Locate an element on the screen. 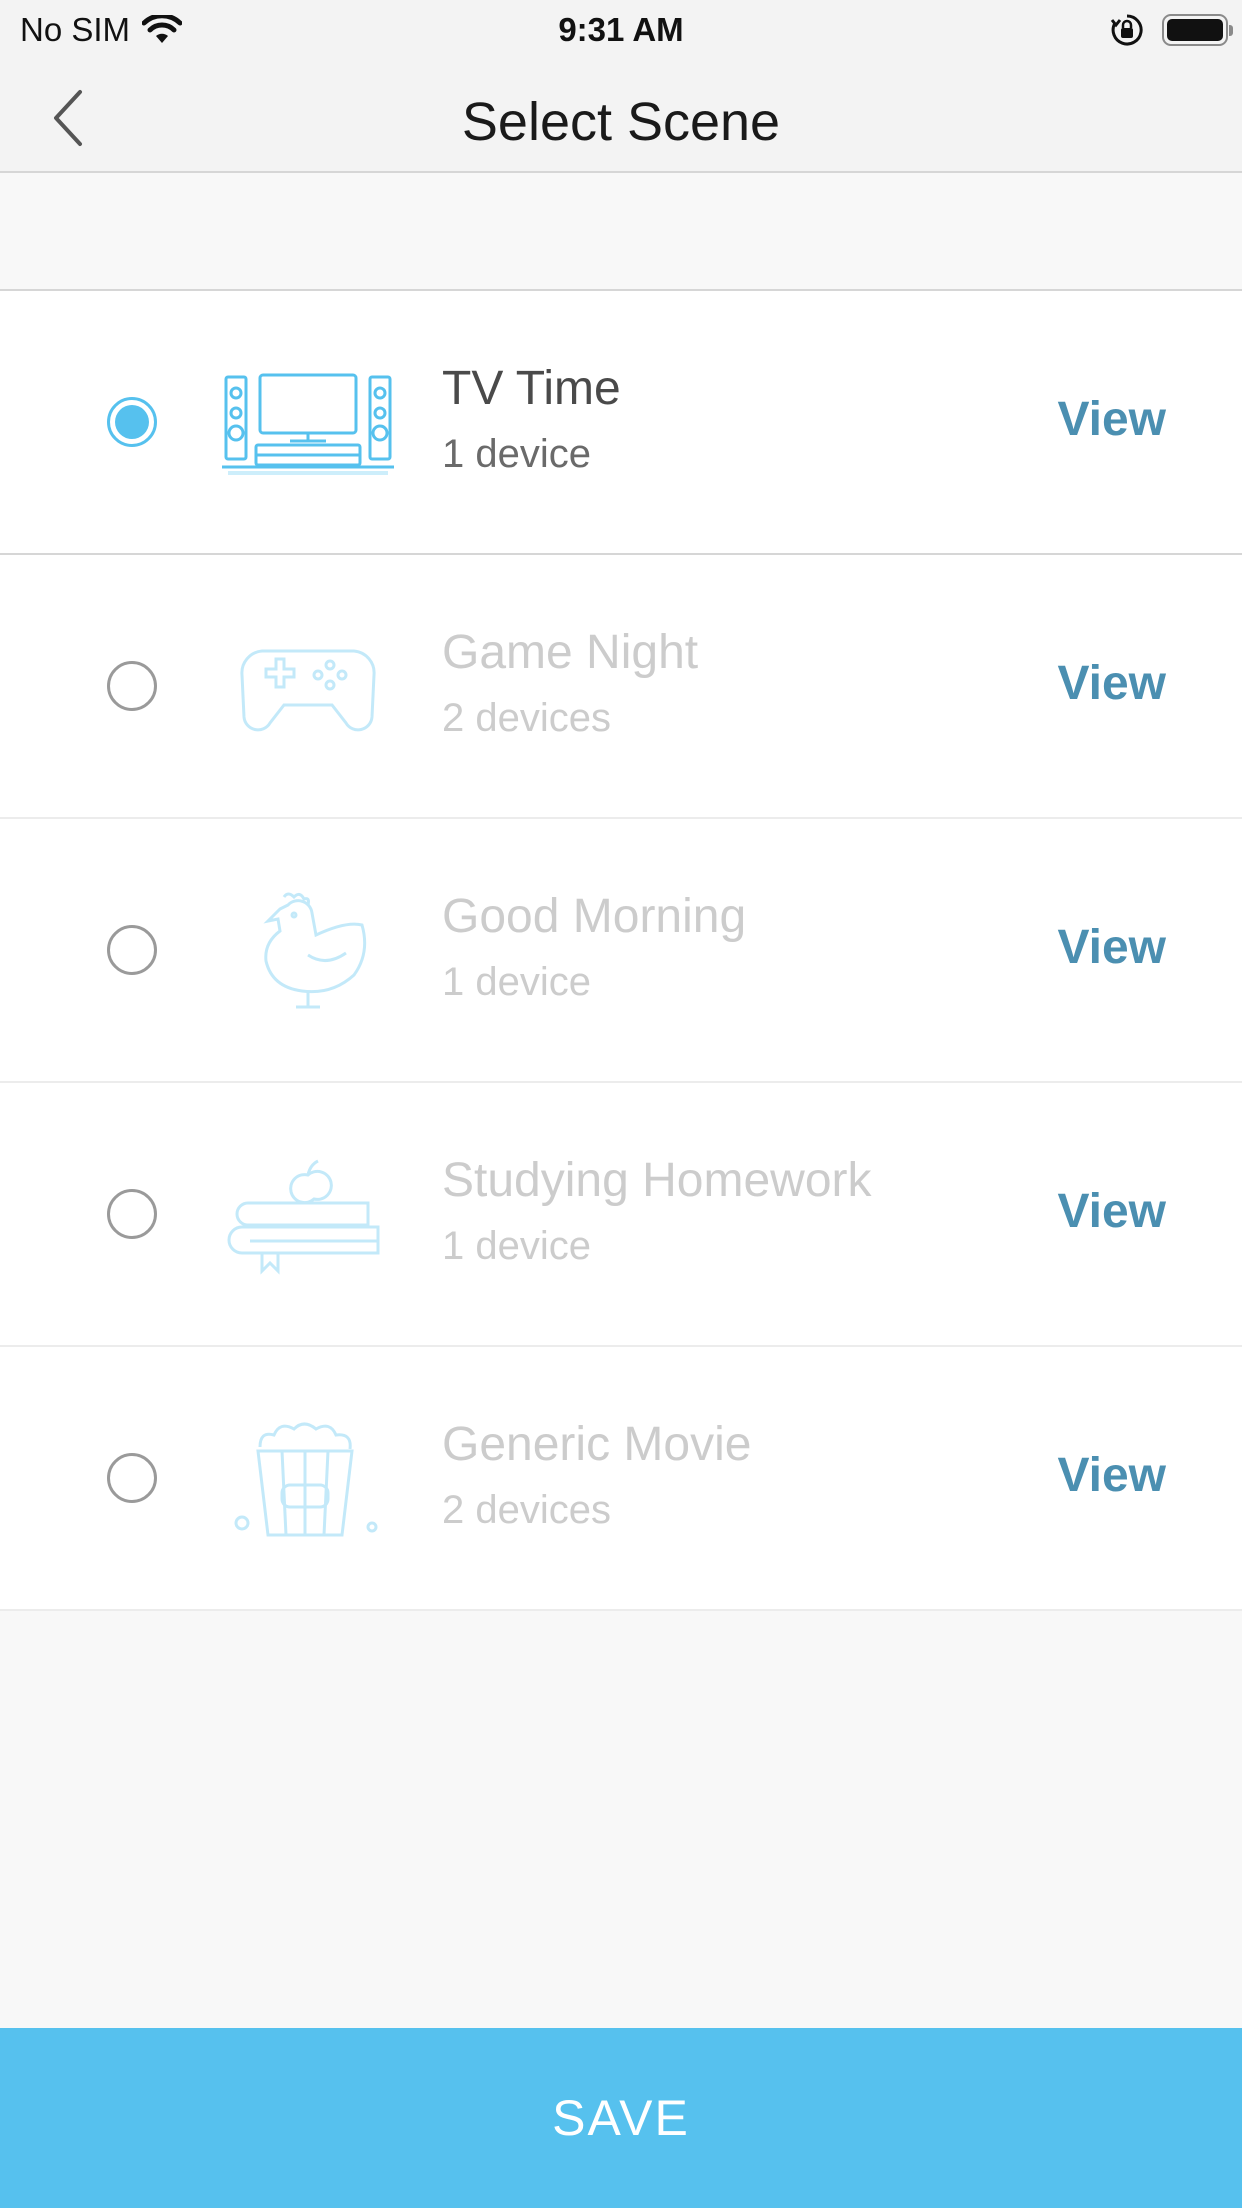 Image resolution: width=1242 pixels, height=2208 pixels. scene-text: Game Night 2 devices is located at coordinates (570, 684).